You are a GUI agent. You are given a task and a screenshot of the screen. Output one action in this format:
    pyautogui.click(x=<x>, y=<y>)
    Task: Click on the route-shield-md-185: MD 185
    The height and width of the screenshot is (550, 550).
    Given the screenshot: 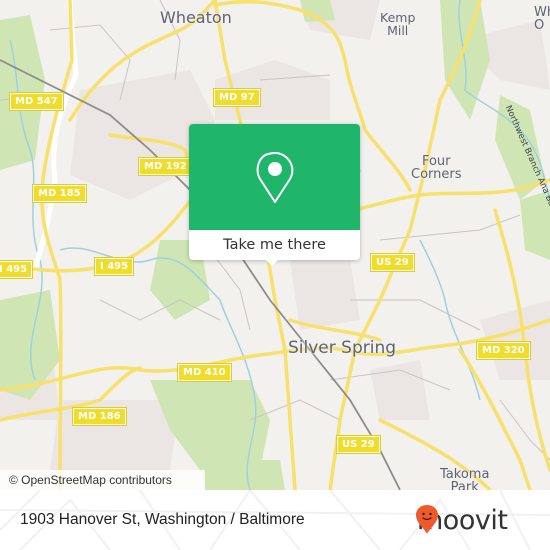 What is the action you would take?
    pyautogui.click(x=59, y=193)
    